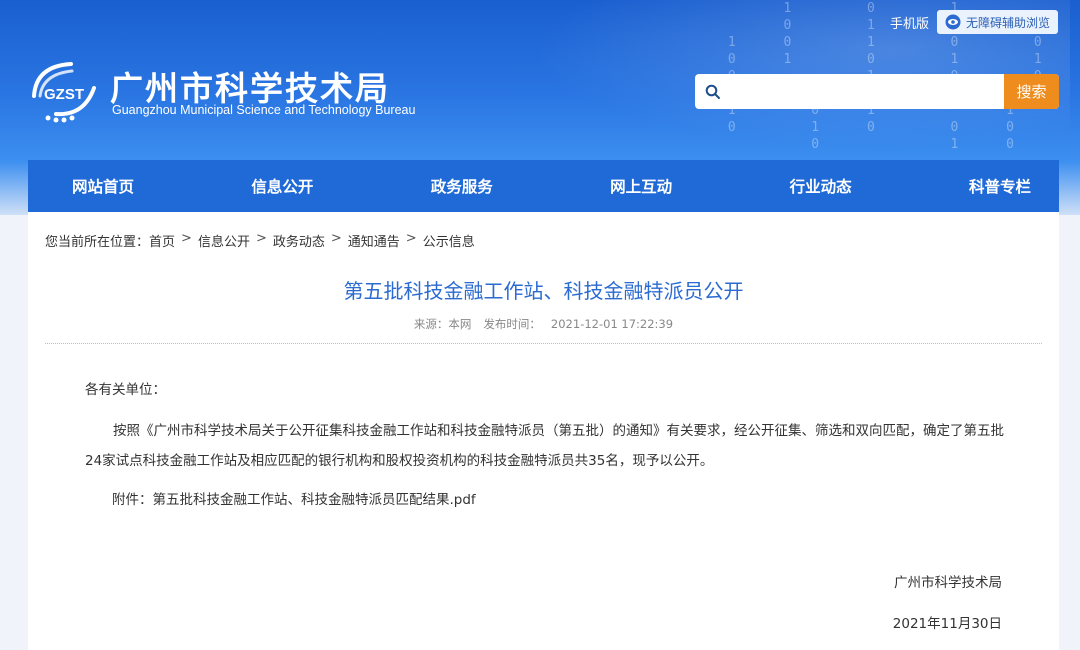  Describe the element at coordinates (431, 324) in the screenshot. I see `source-label: 来源：` at that location.